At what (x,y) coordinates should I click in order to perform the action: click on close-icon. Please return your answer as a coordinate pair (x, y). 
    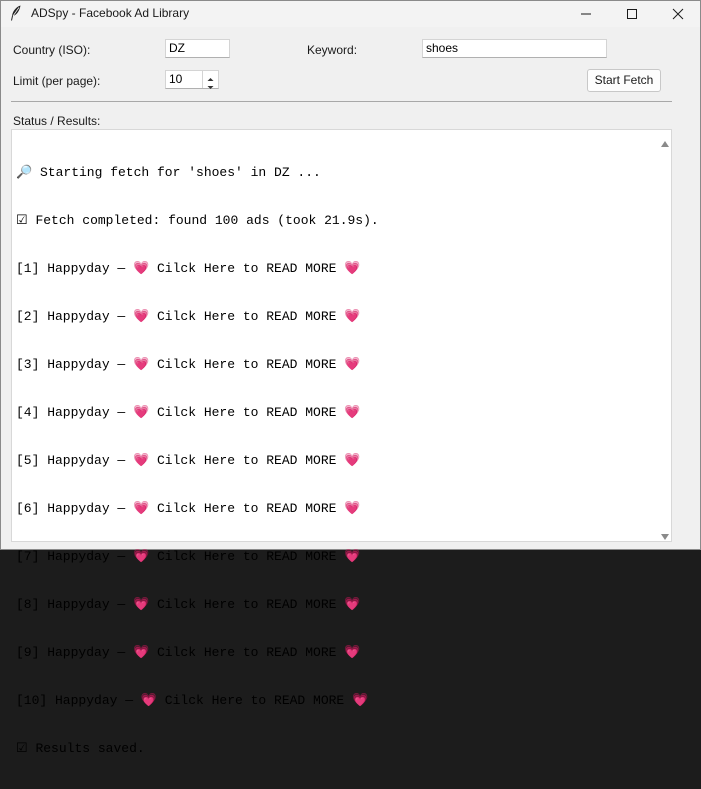
    Looking at the image, I should click on (678, 14).